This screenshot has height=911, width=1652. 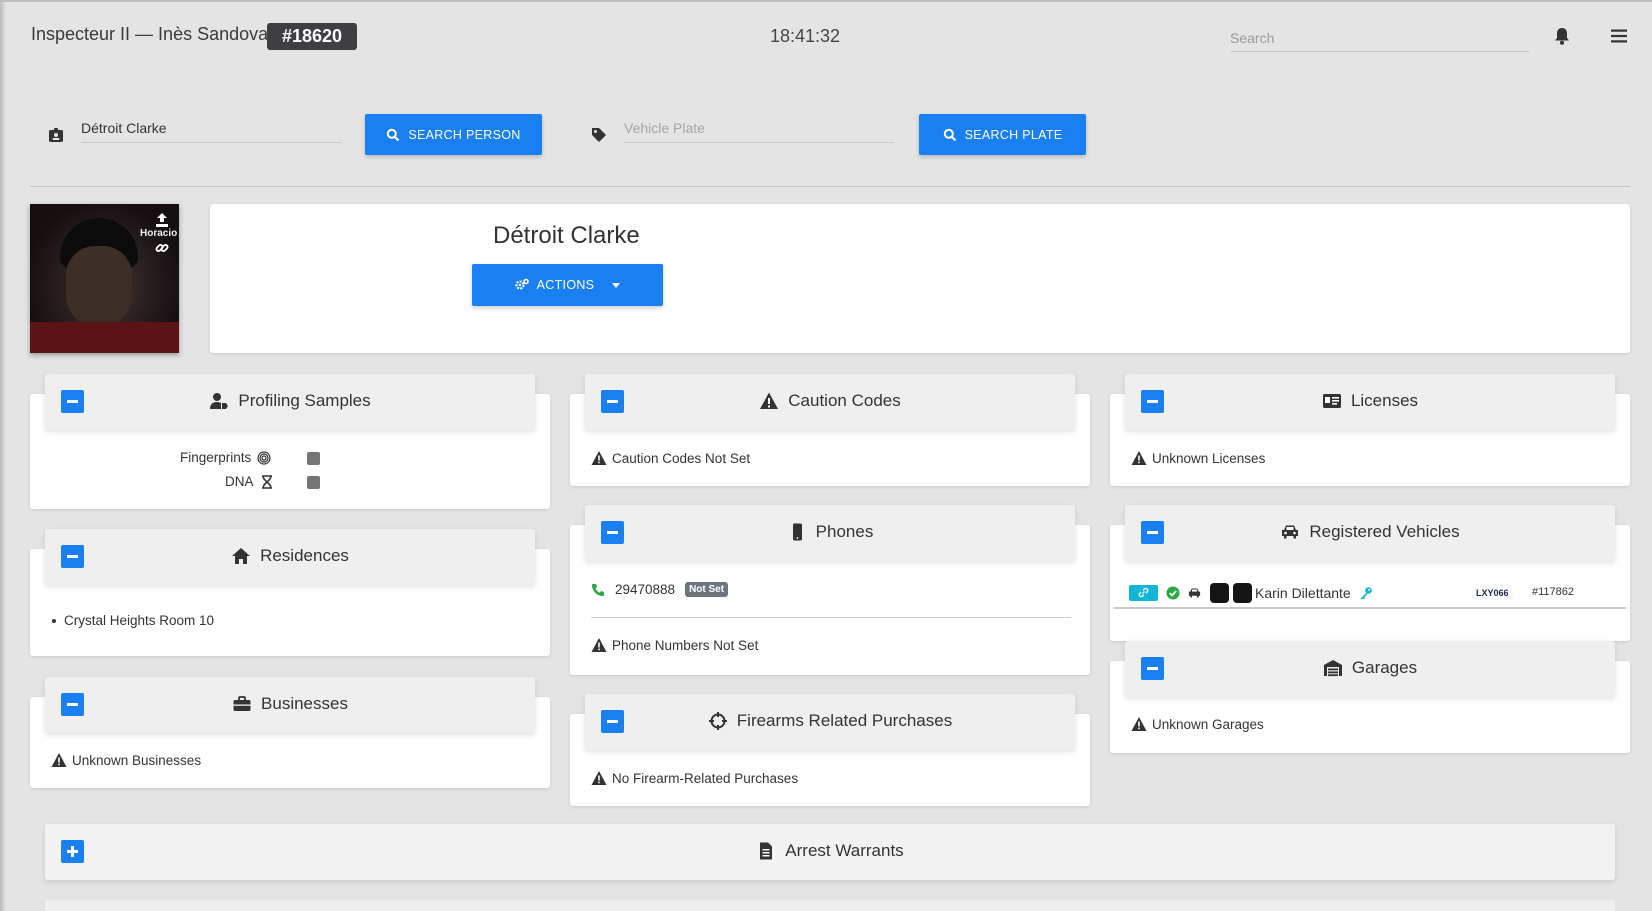 What do you see at coordinates (831, 617) in the screenshot?
I see `phones-separator` at bounding box center [831, 617].